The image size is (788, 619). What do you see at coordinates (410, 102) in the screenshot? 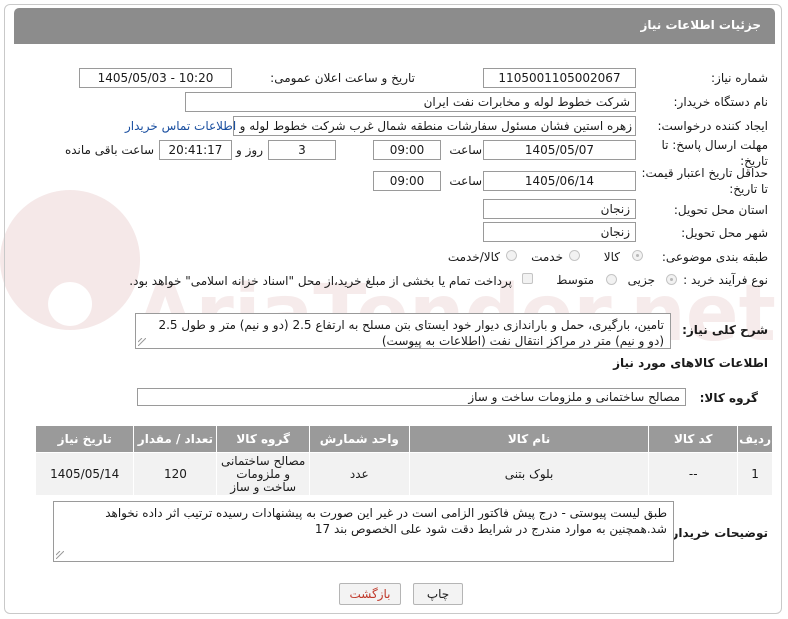
I see `buyer-field: شرکت خطوط لوله و مخابرات نفت ایران` at bounding box center [410, 102].